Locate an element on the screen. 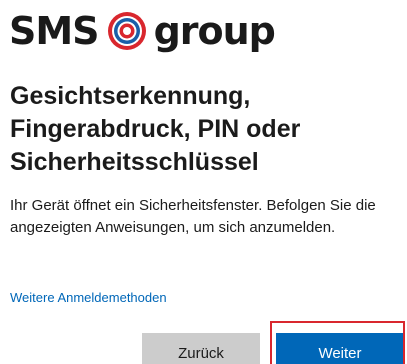 This screenshot has height=364, width=407. back-button: Zurück is located at coordinates (201, 348).